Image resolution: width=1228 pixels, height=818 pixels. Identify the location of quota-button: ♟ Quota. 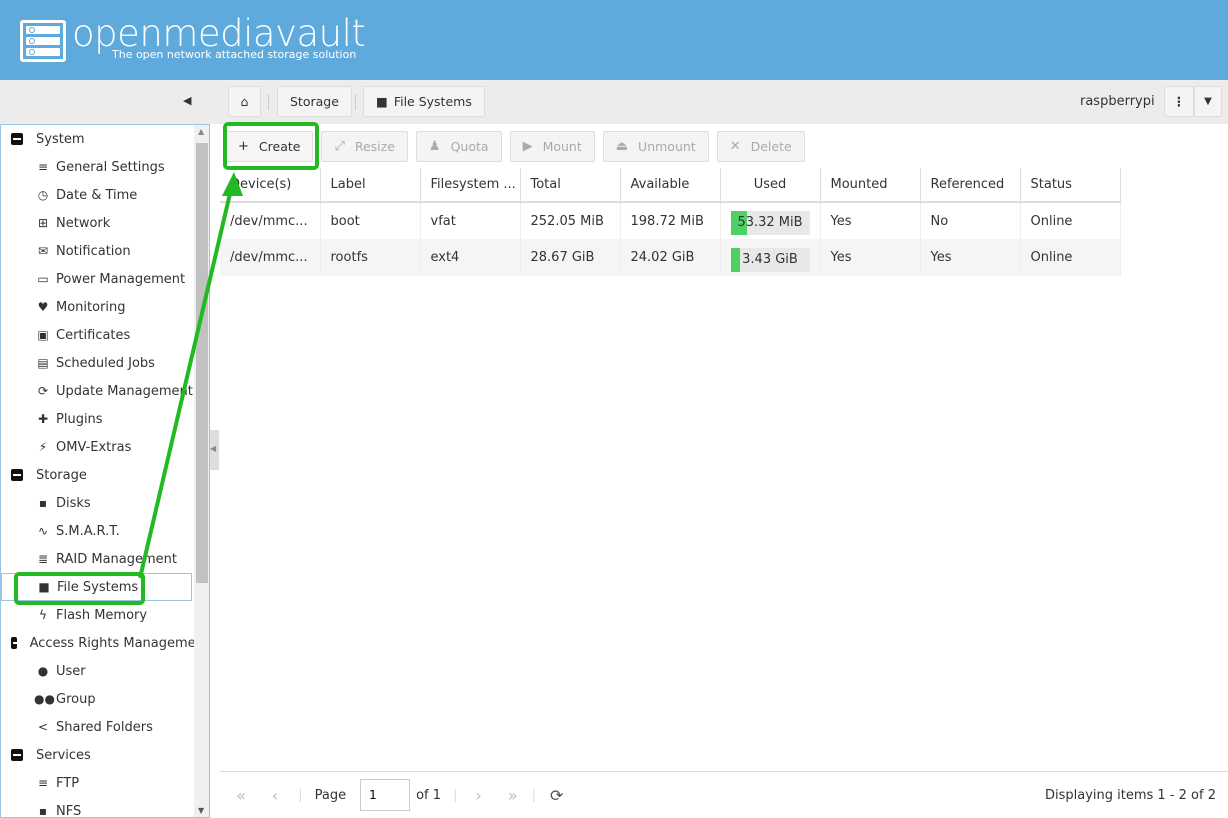
(458, 146).